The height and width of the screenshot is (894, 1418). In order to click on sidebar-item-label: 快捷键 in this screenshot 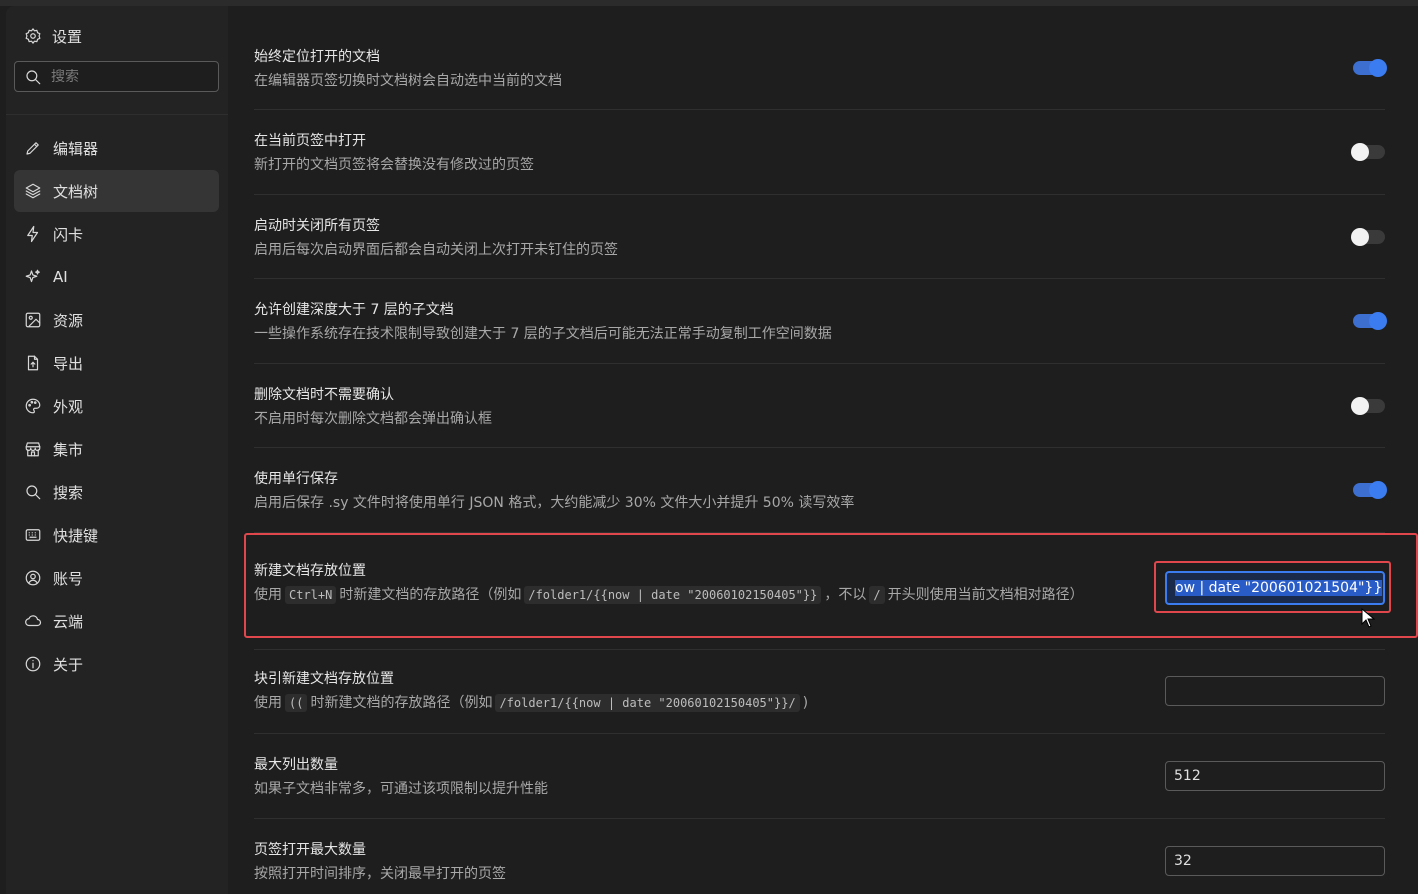, I will do `click(76, 535)`.